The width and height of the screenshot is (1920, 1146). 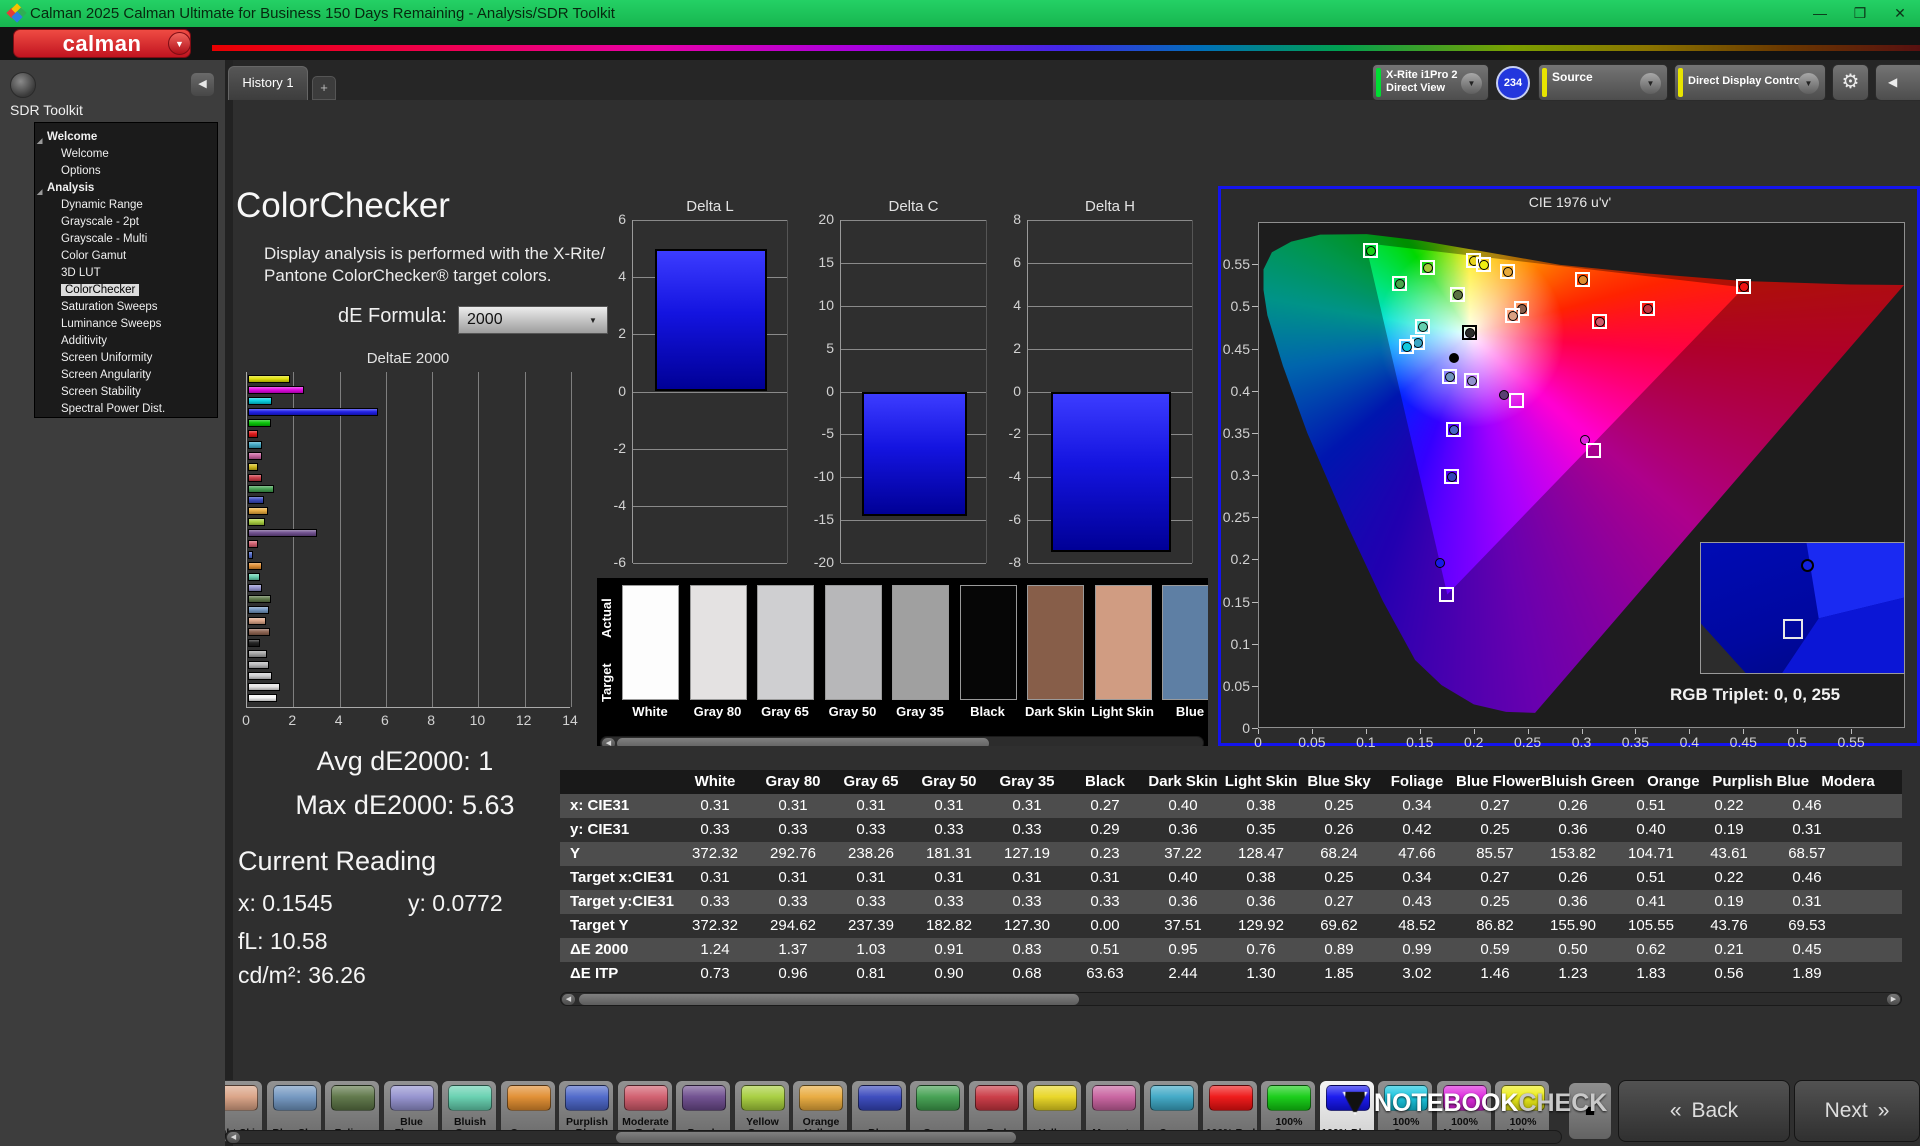 I want to click on deltae-bar-black, so click(x=254, y=643).